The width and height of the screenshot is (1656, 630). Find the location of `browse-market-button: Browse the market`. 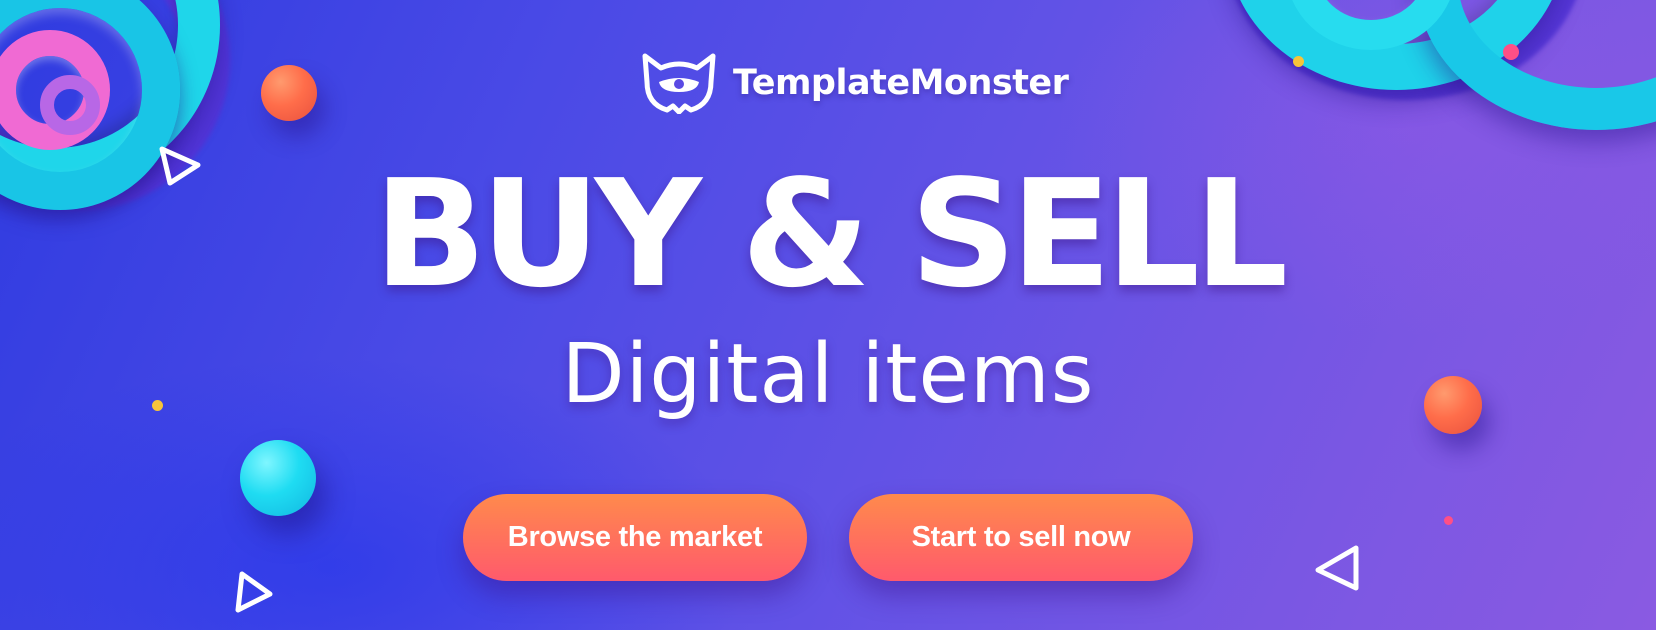

browse-market-button: Browse the market is located at coordinates (635, 537).